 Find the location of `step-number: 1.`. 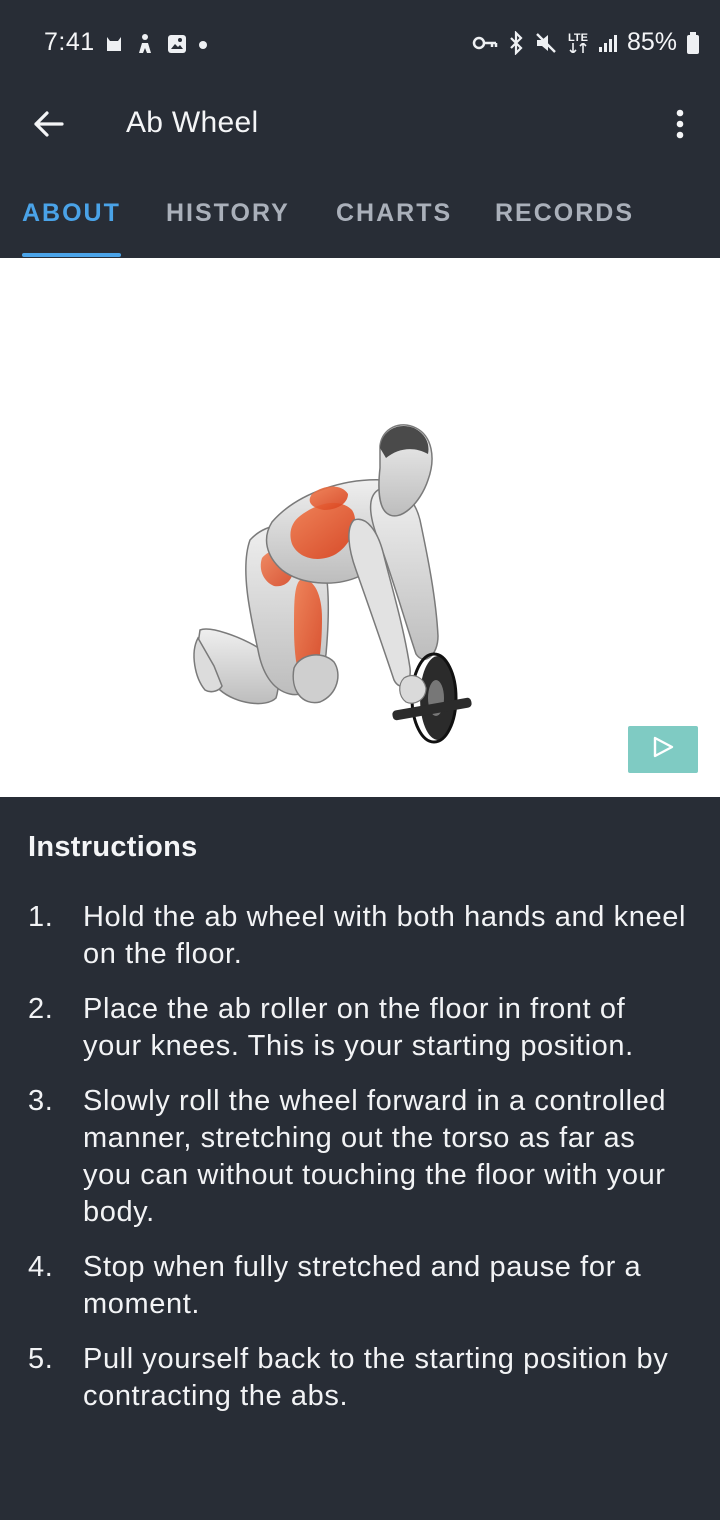

step-number: 1. is located at coordinates (41, 917).